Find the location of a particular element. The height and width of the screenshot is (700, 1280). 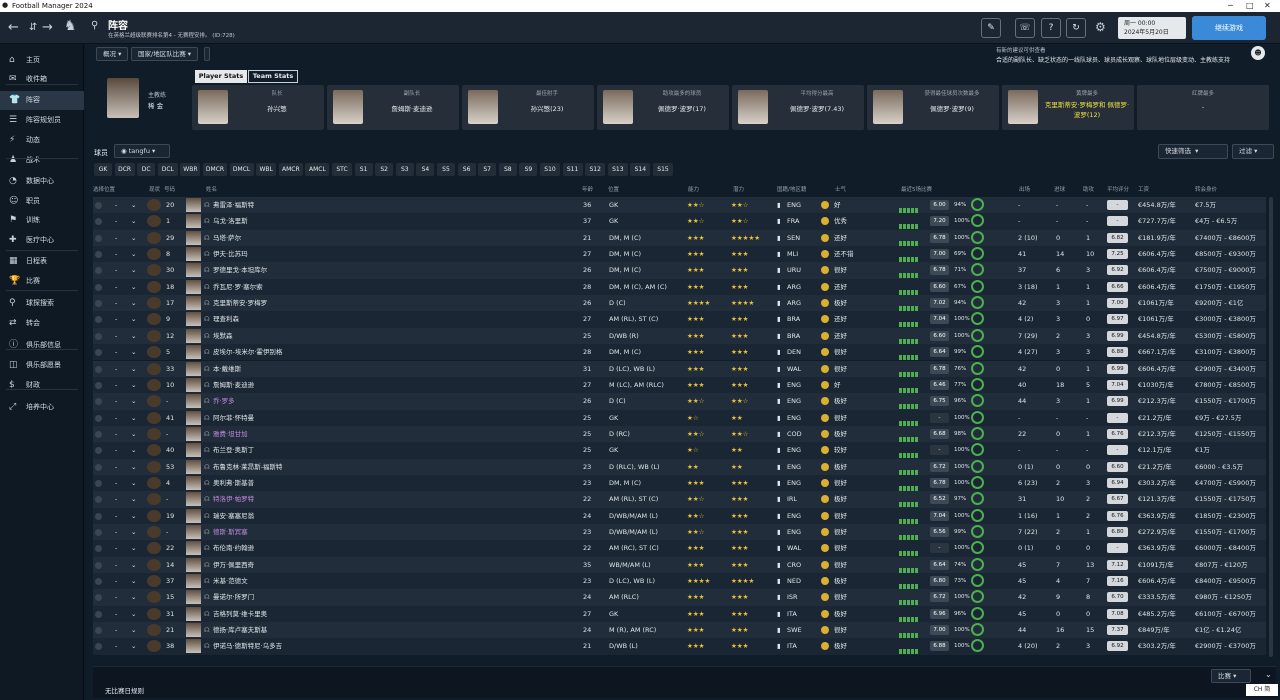

stat-card: 助攻最多的球员 佩德罗·波罗(17) is located at coordinates (663, 107).